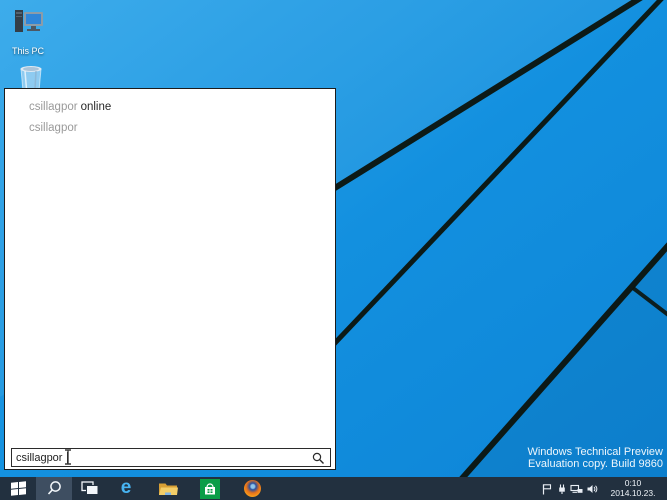 This screenshot has width=667, height=500. What do you see at coordinates (29, 21) in the screenshot?
I see `this-pc-icon` at bounding box center [29, 21].